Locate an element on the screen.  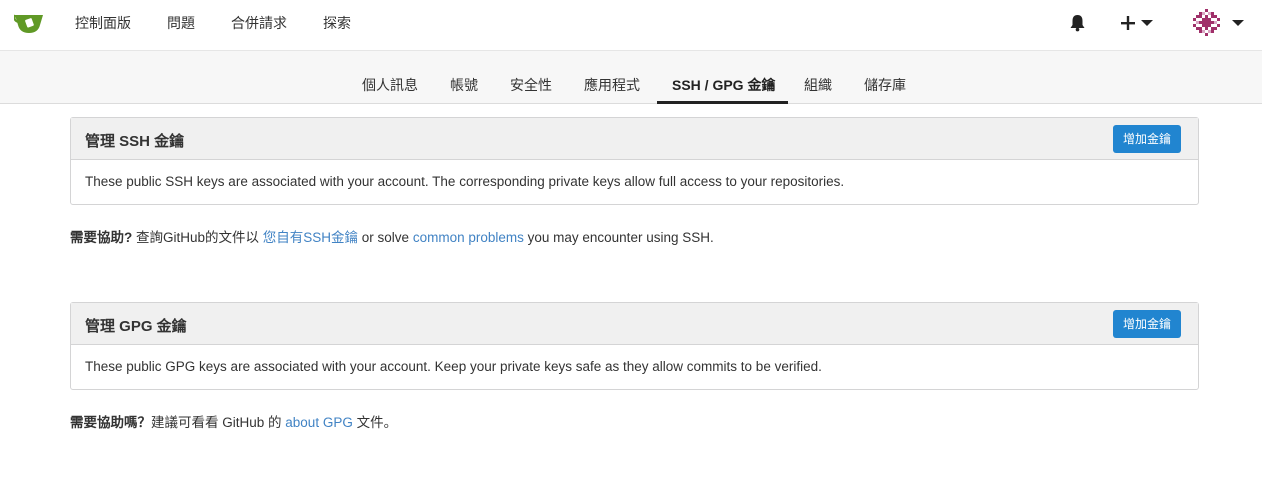
ssh-help-text-part1: 查詢GitHub的文件以 is located at coordinates (197, 237).